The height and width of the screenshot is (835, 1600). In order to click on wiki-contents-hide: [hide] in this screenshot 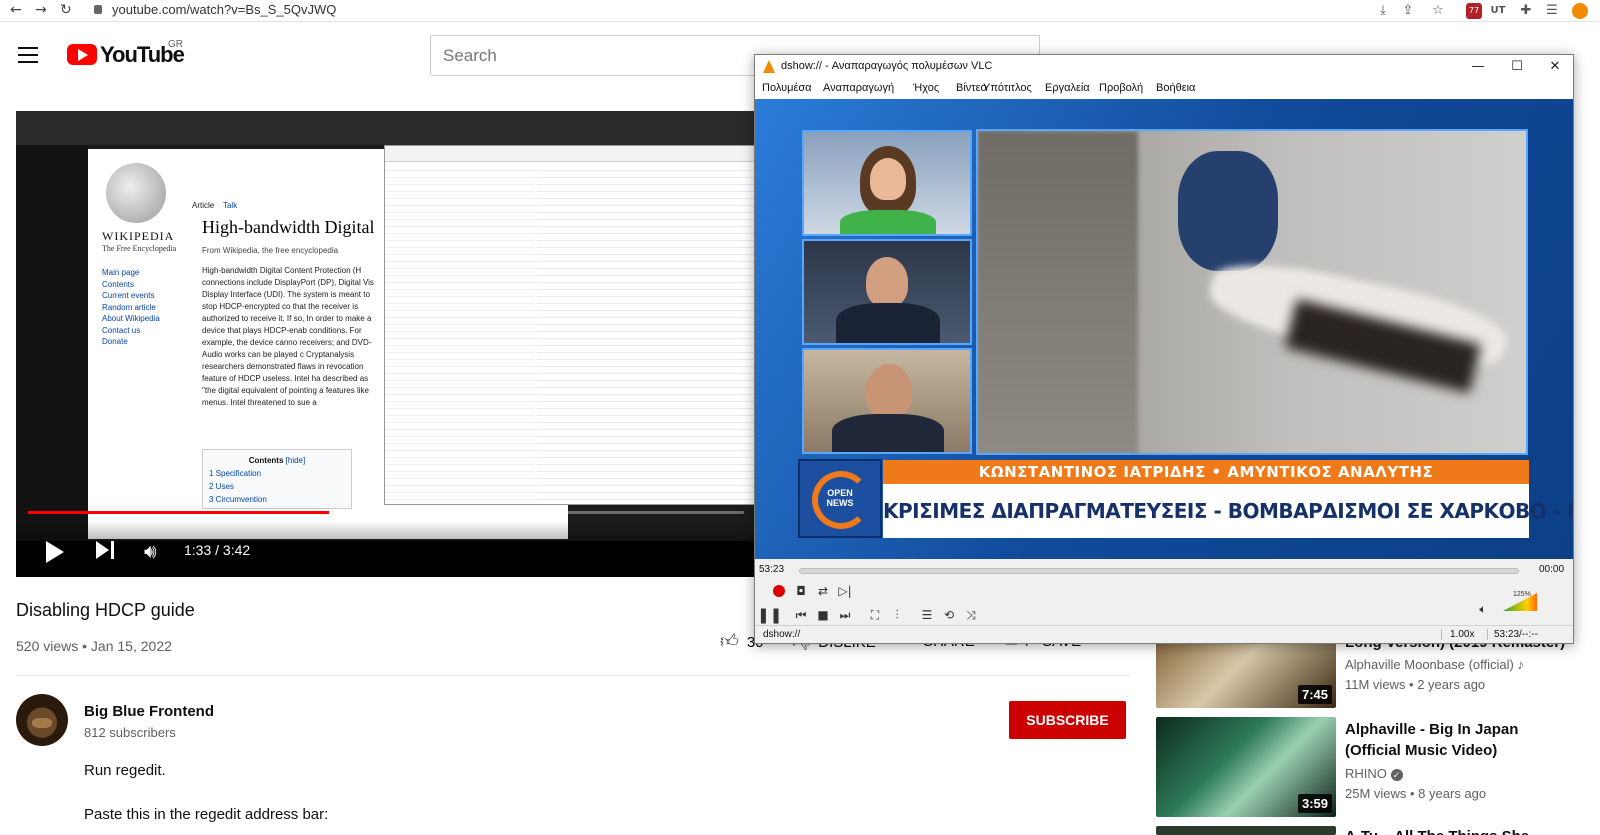, I will do `click(295, 460)`.